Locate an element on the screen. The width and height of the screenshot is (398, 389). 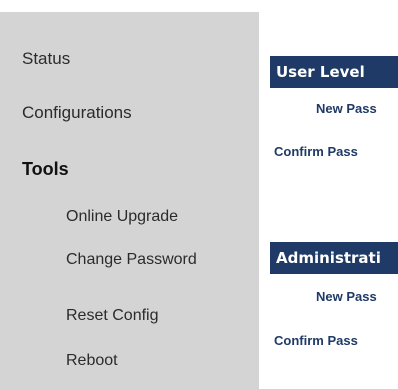
admin-confirm-password-label: Confirm Pass is located at coordinates (316, 340).